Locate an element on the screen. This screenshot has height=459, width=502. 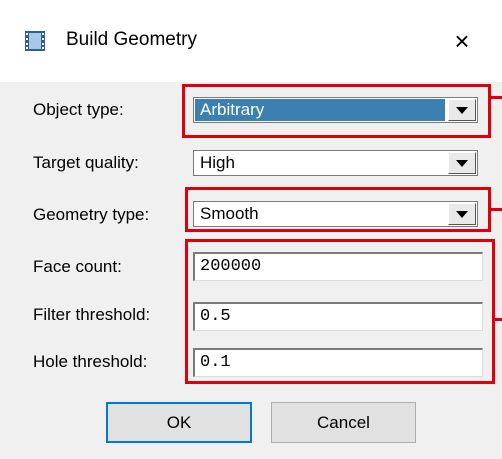
highlight-geometry-type is located at coordinates (338, 209).